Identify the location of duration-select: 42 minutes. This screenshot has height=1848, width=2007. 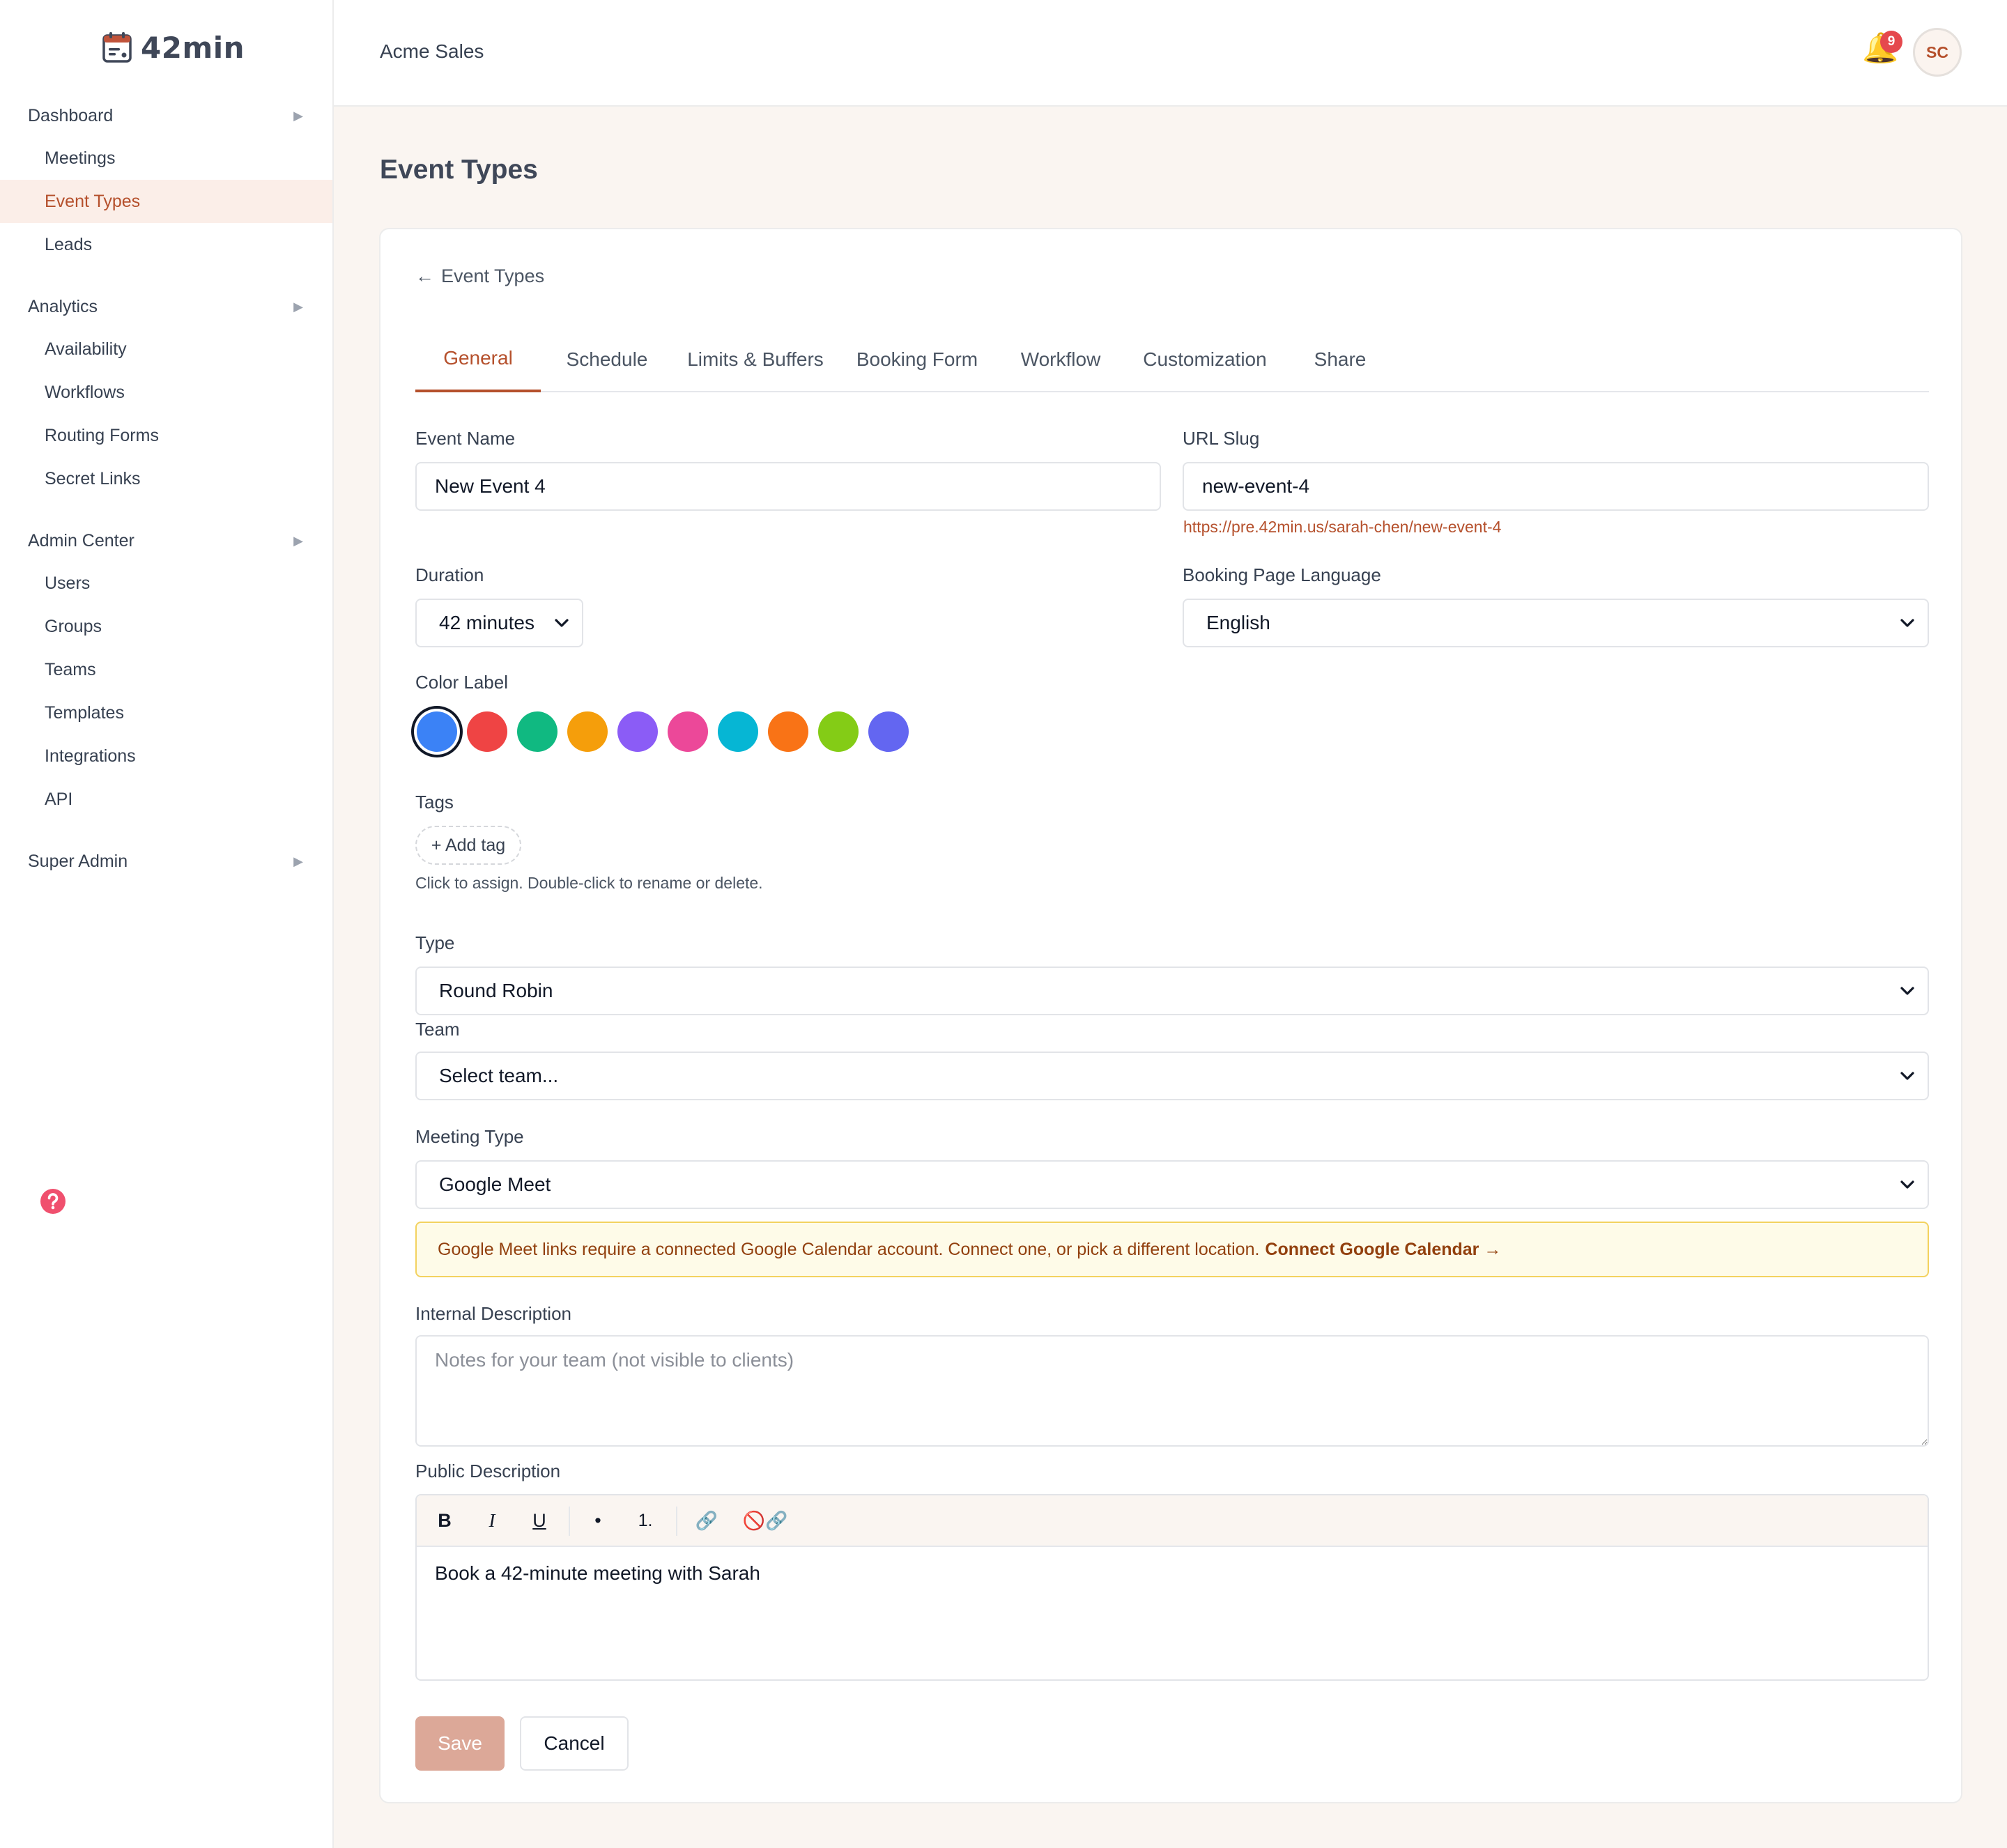
(499, 623).